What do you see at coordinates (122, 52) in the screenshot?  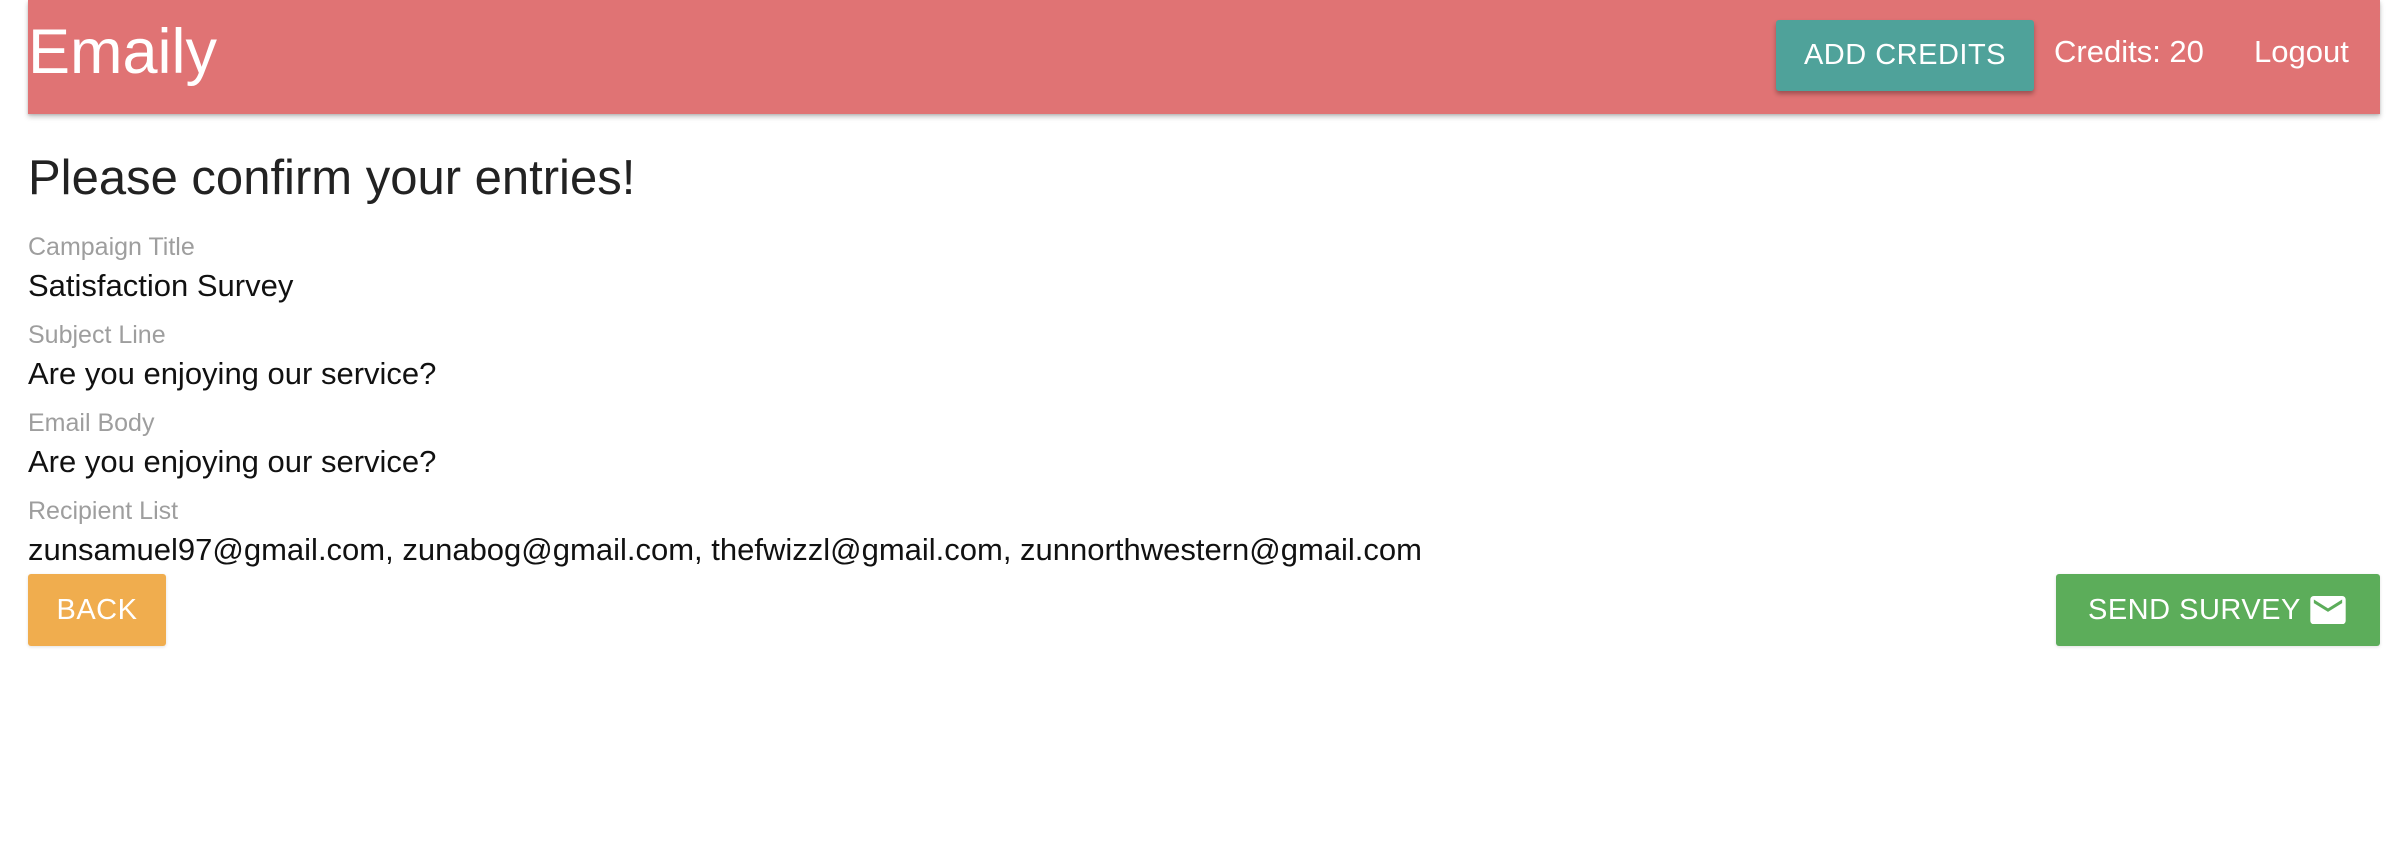 I see `brand-logo-link: Emaily` at bounding box center [122, 52].